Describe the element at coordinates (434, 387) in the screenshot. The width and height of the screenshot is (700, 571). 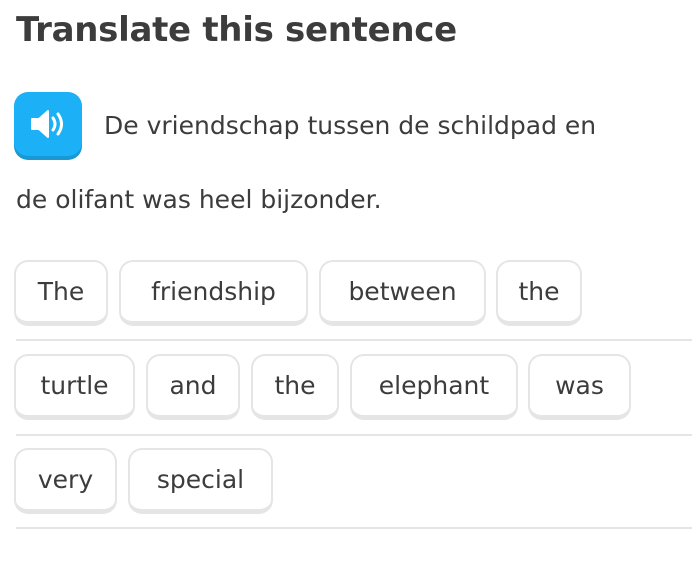
I see `word-chip: elephant` at that location.